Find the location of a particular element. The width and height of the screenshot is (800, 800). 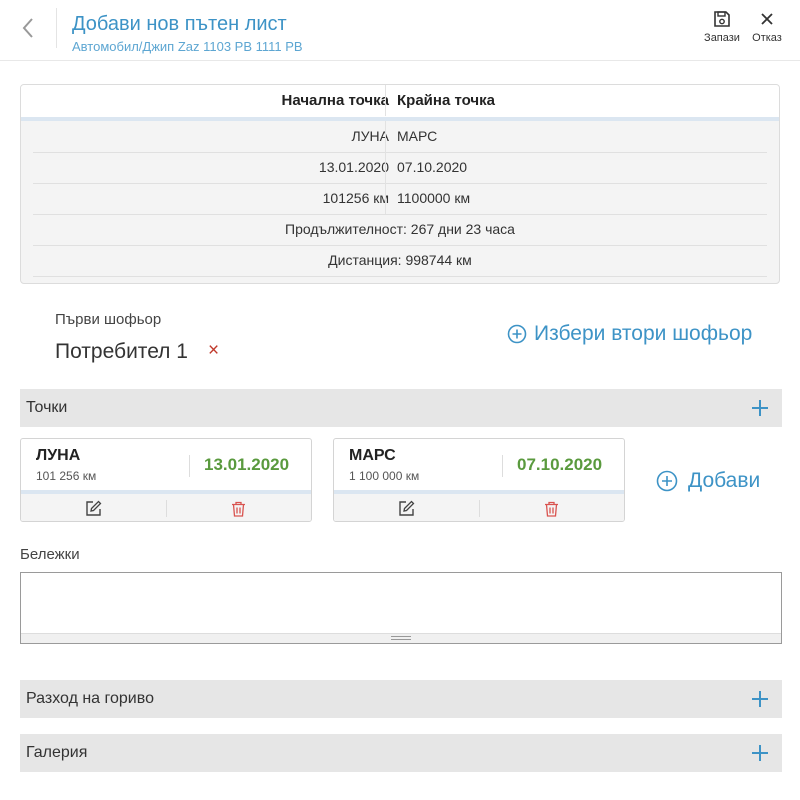

notes-resize-handle is located at coordinates (401, 638).